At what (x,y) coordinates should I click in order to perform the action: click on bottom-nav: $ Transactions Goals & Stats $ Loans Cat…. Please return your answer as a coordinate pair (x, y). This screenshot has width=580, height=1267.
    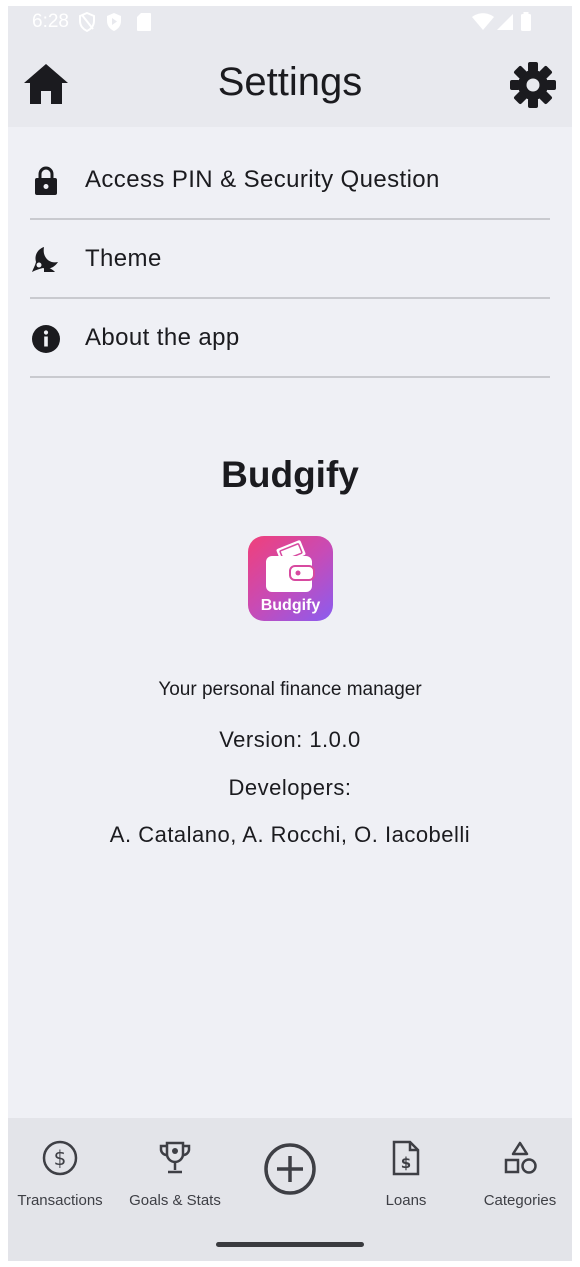
    Looking at the image, I should click on (290, 1189).